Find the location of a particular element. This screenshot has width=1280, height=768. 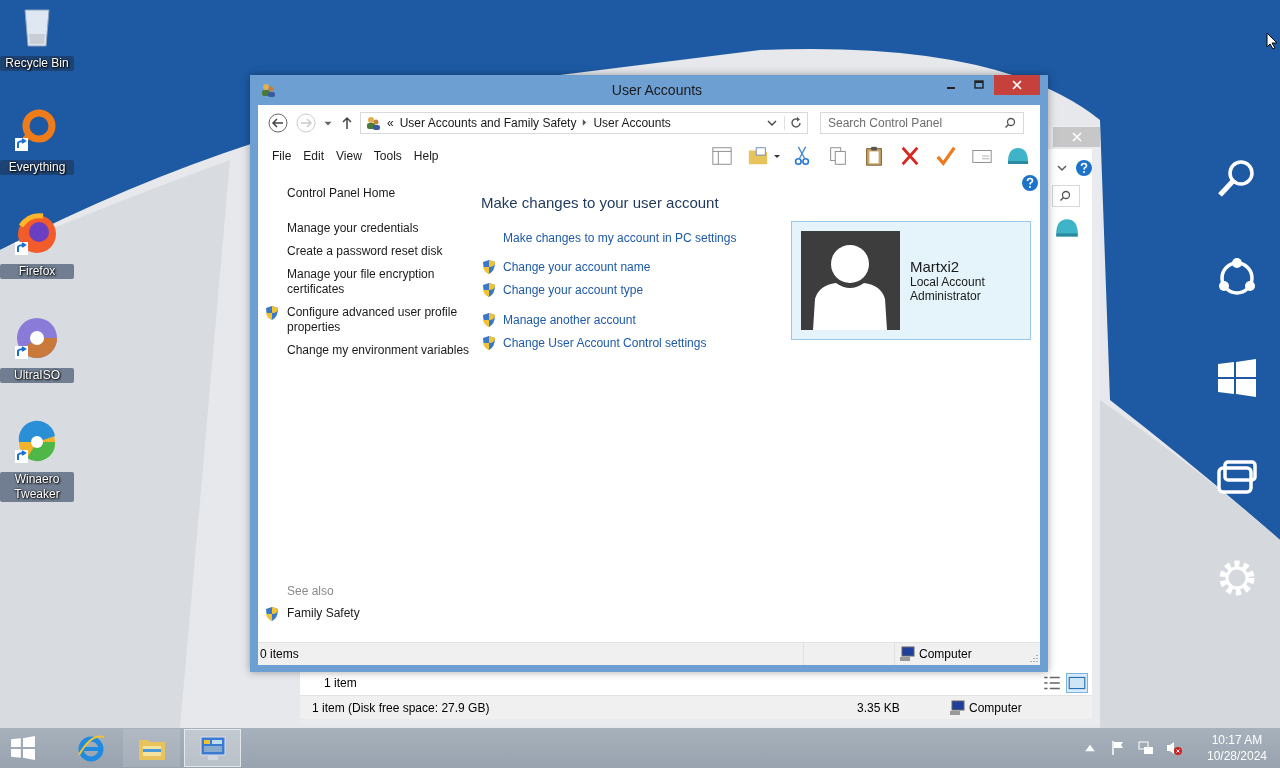

maximize-icon is located at coordinates (979, 85).